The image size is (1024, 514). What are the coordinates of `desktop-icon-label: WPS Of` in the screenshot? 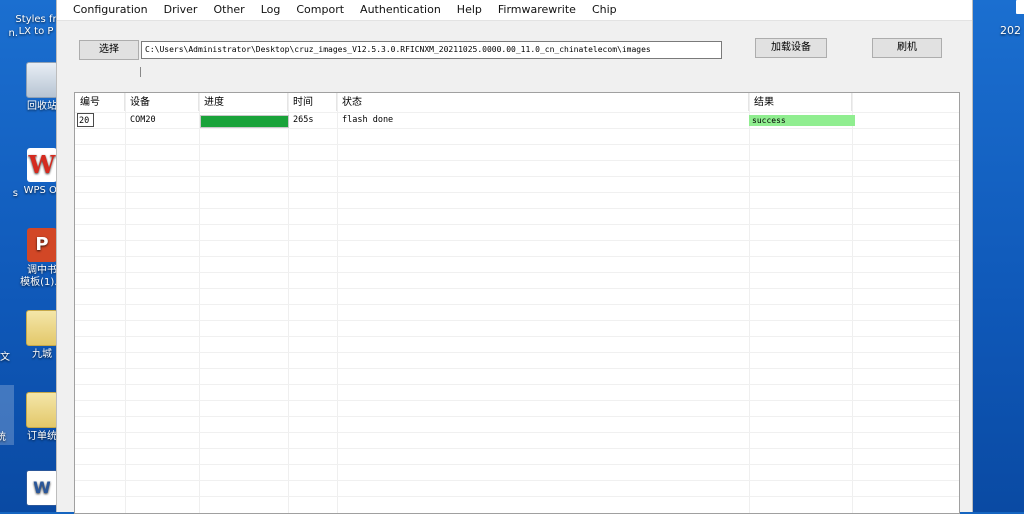 It's located at (42, 190).